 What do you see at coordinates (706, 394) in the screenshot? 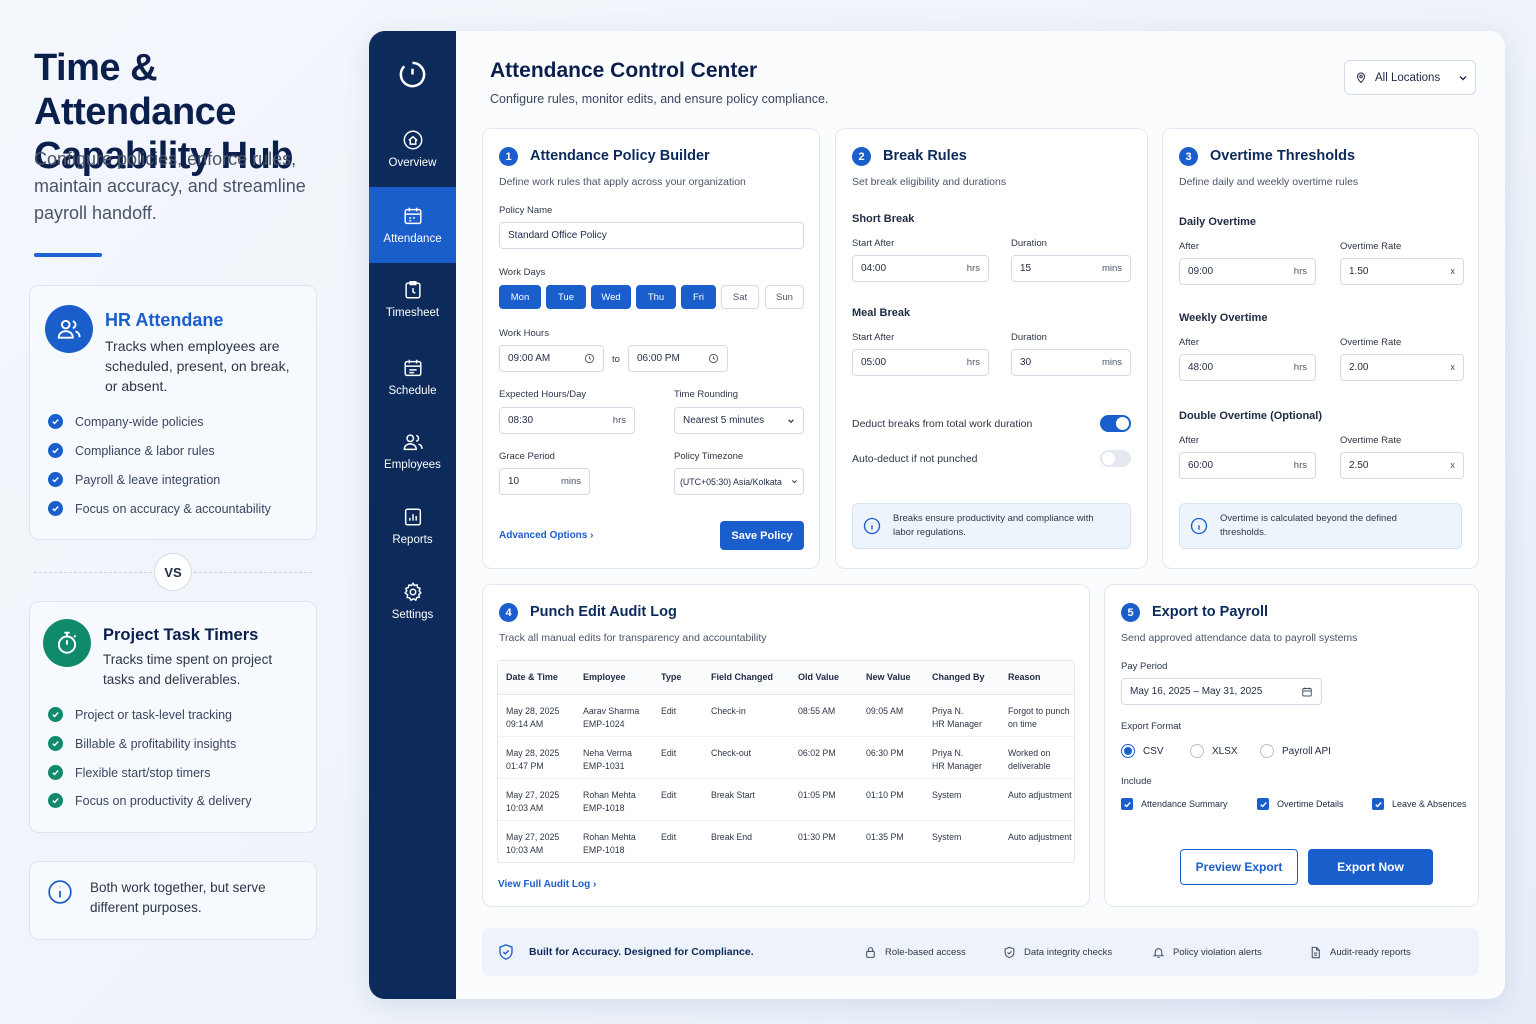
I see `time-rounding-label: Time Rounding` at bounding box center [706, 394].